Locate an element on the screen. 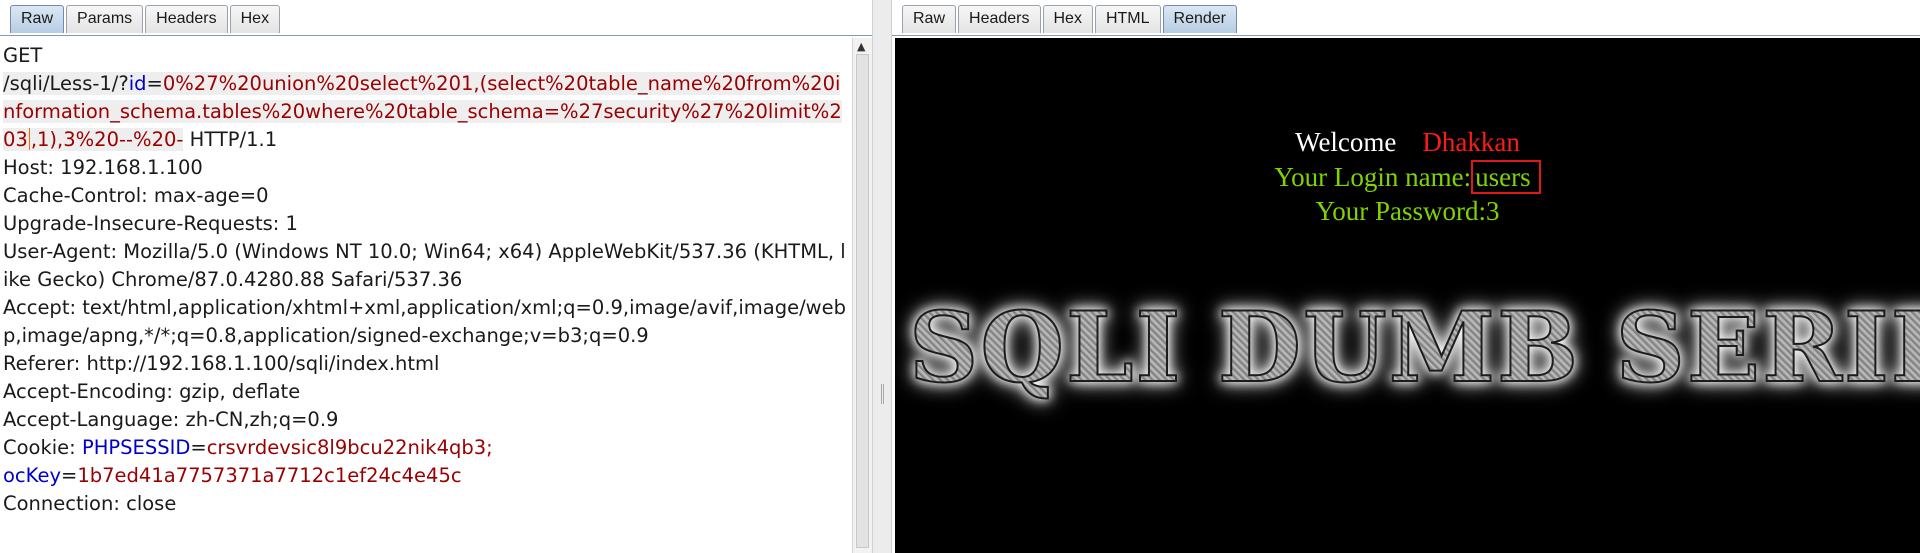 This screenshot has width=1920, height=553. cookie-key-phpsessid: PHPSESSID is located at coordinates (136, 447).